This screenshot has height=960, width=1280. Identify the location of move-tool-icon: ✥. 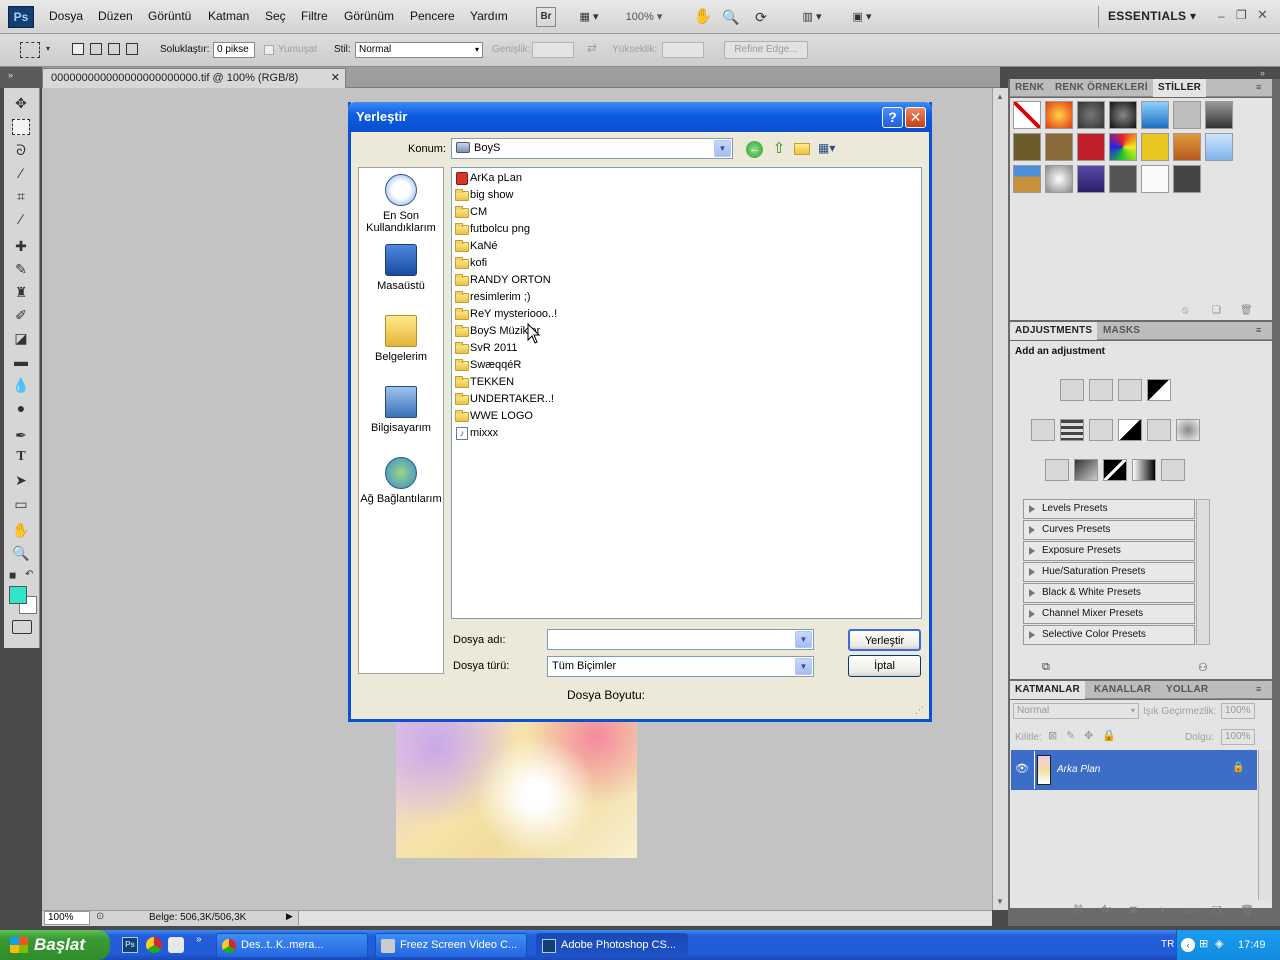
(21, 103).